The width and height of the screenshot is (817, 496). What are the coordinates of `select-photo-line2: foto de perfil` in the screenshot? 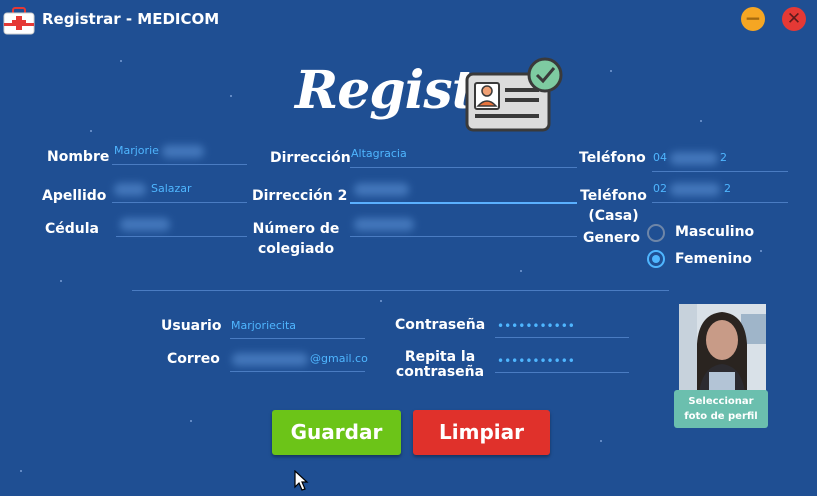 It's located at (721, 416).